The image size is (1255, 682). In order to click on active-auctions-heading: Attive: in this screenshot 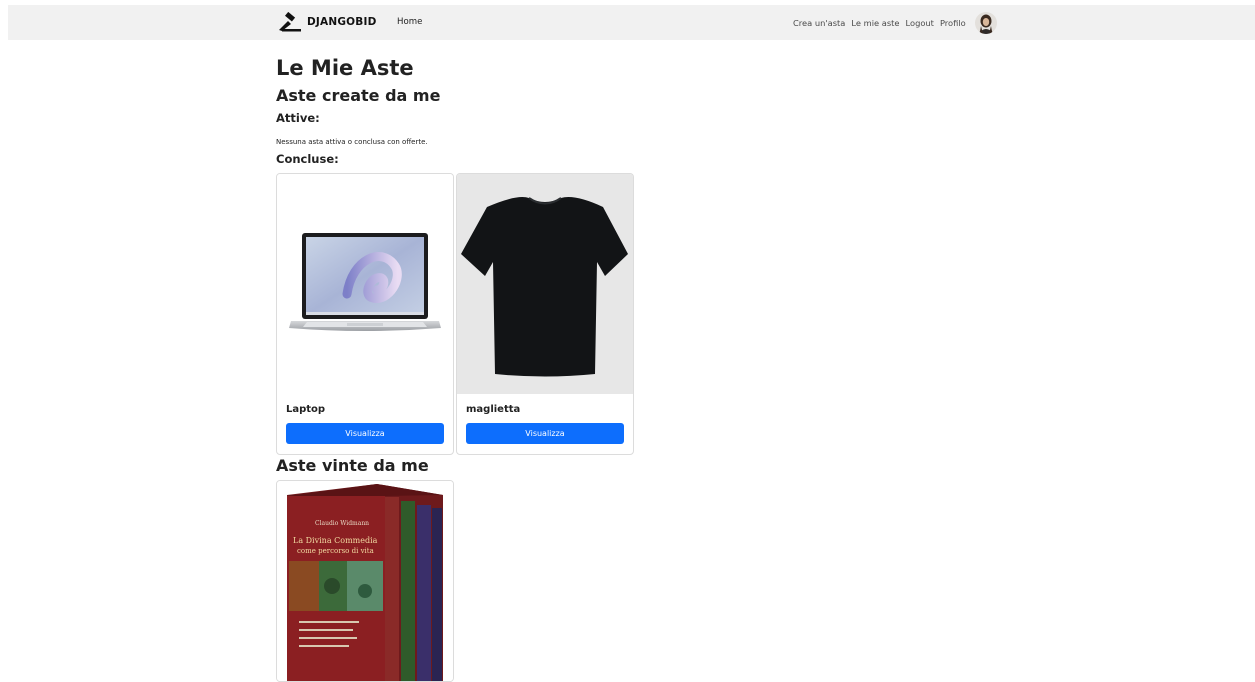, I will do `click(298, 118)`.